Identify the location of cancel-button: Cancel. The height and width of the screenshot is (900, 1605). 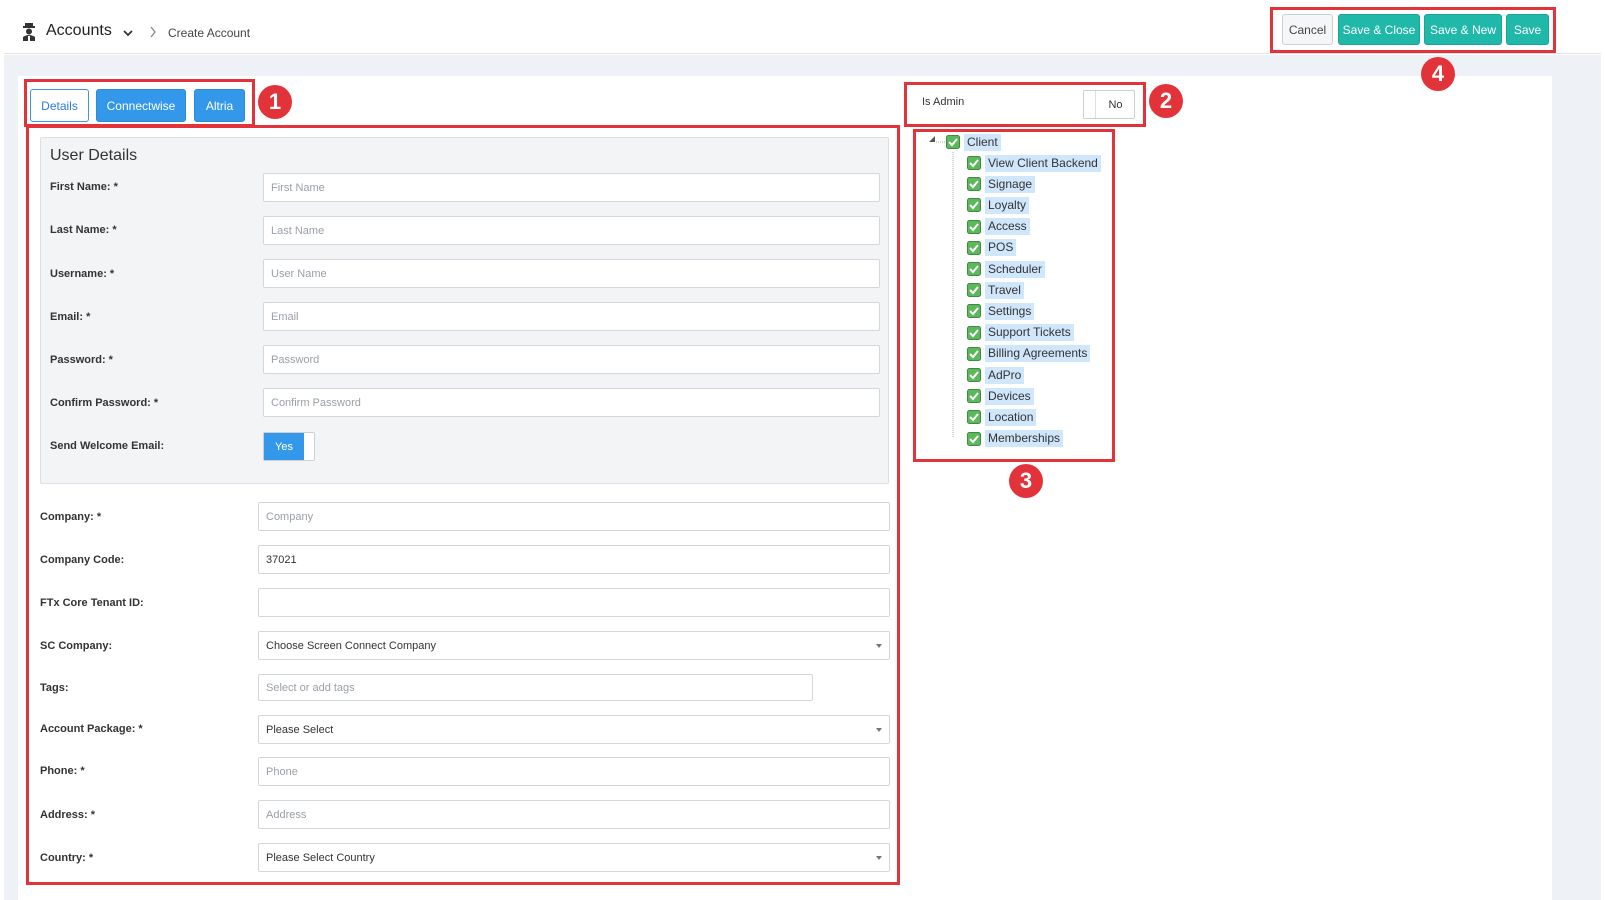
(1307, 29).